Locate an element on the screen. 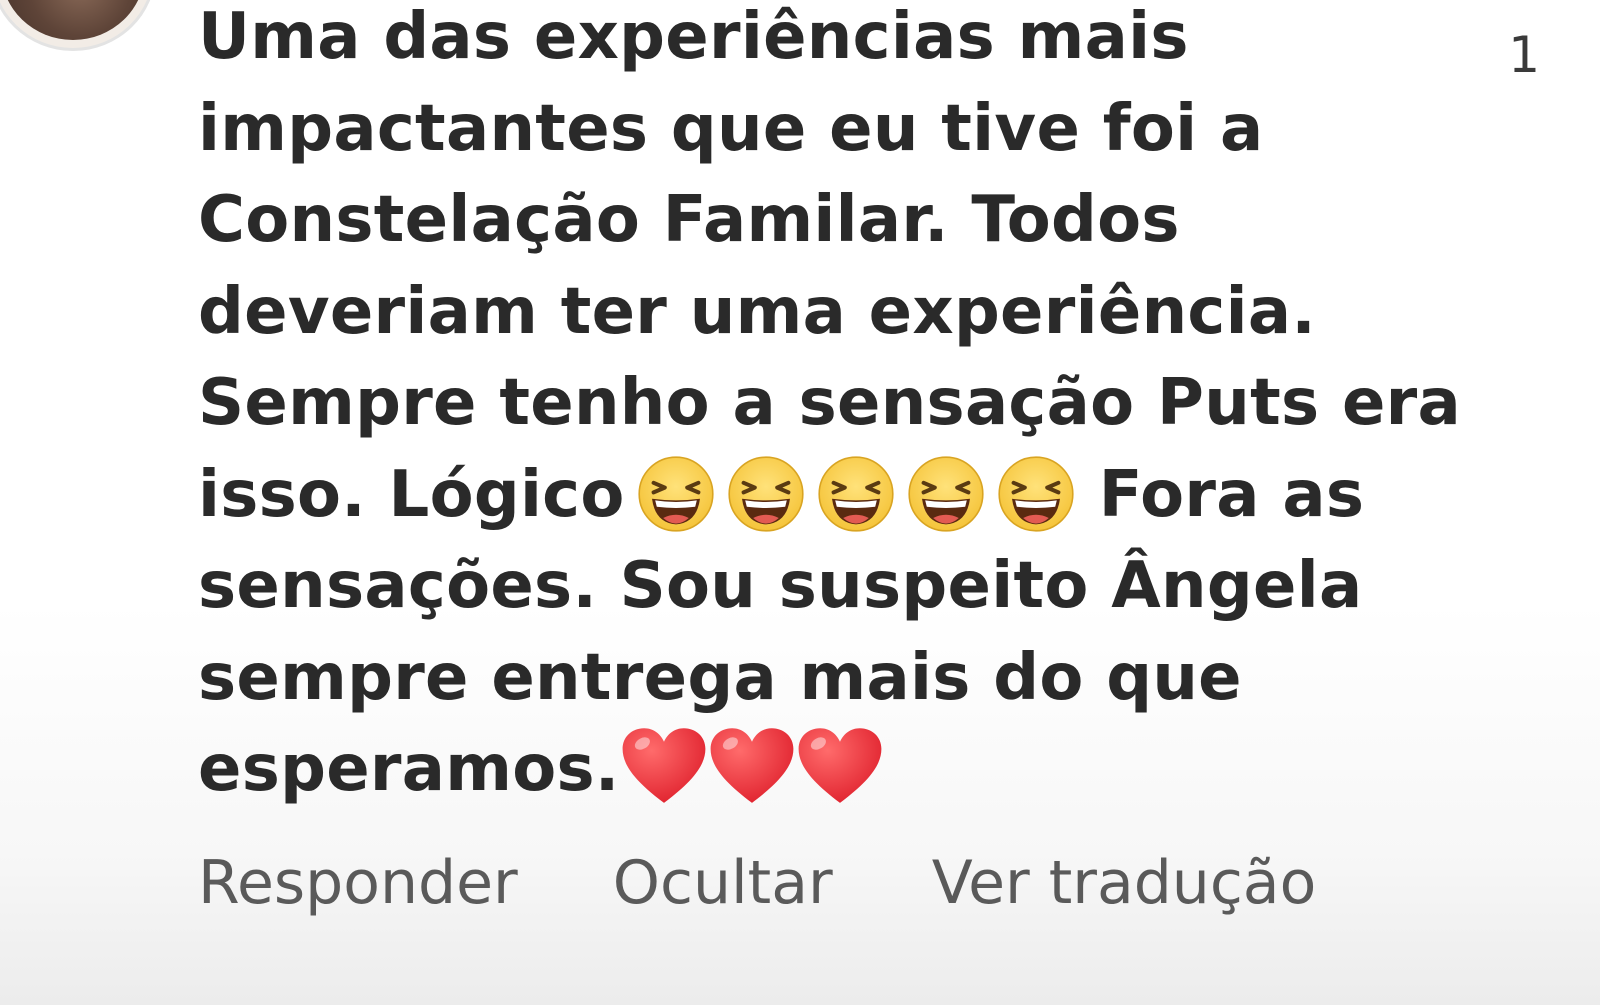 The image size is (1600, 1005). comment-line: sensações. Sou suspeito Ângela is located at coordinates (780, 586).